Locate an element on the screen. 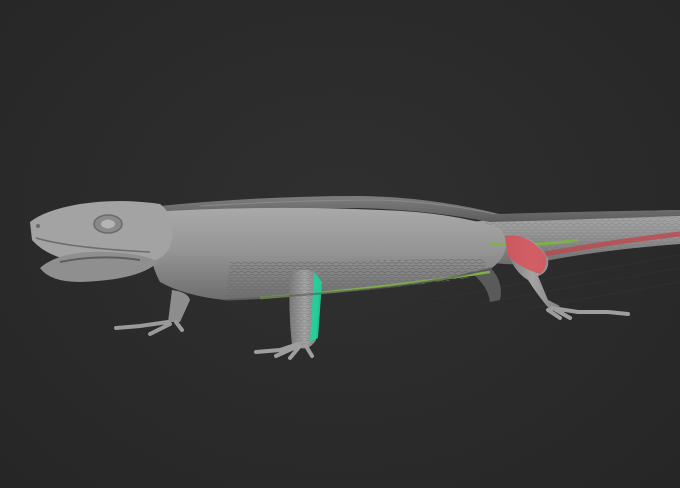 The width and height of the screenshot is (680, 488). front-leg-far is located at coordinates (152, 313).